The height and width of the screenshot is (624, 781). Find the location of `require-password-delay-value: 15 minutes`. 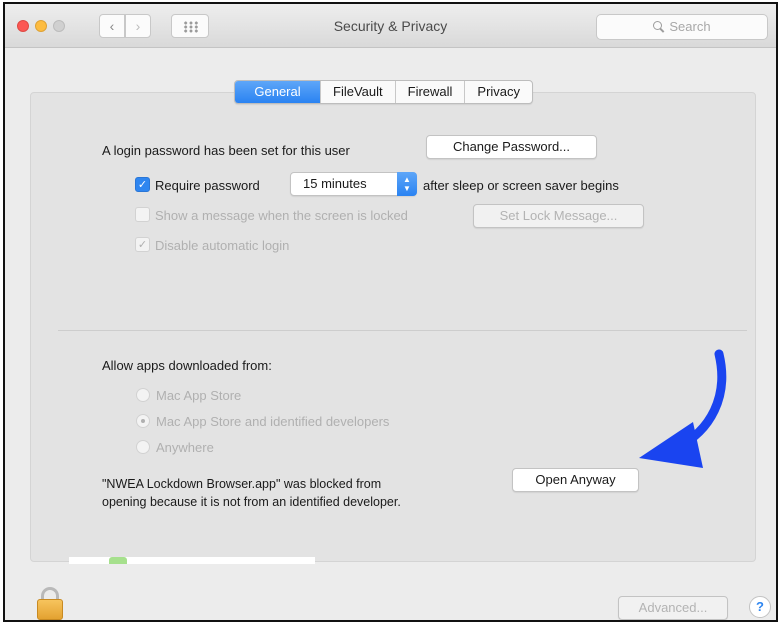

require-password-delay-value: 15 minutes is located at coordinates (335, 183).